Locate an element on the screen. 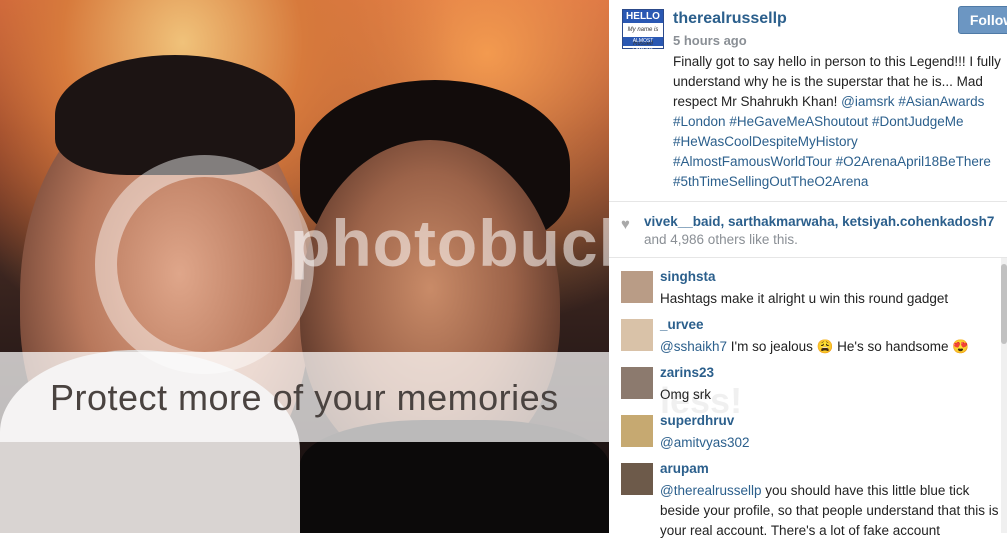  post-username: therealrussellp is located at coordinates (730, 19).